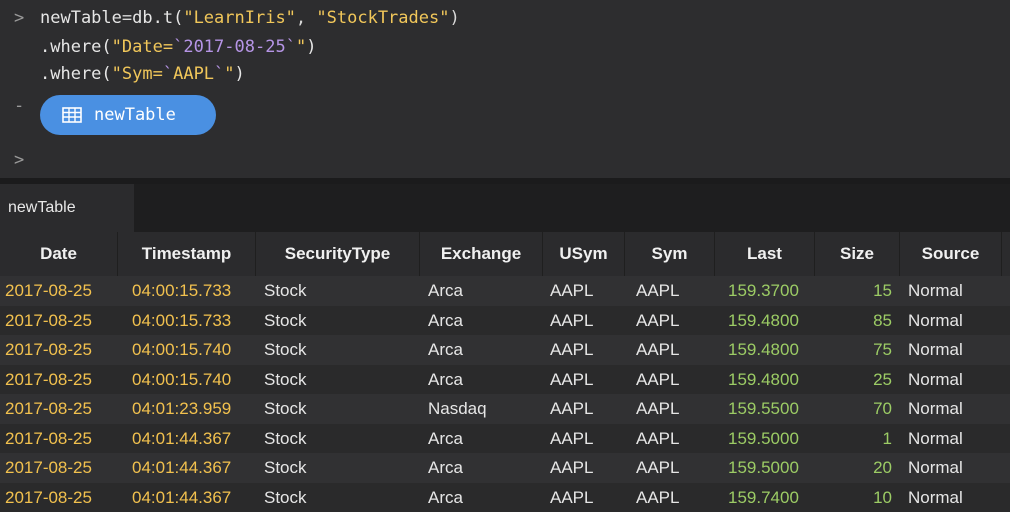 Image resolution: width=1010 pixels, height=512 pixels. Describe the element at coordinates (853, 321) in the screenshot. I see `cell-size: 85` at that location.